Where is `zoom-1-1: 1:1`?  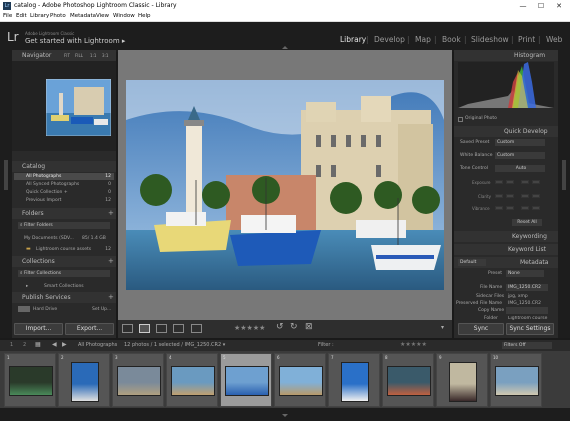
zoom-1-1: 1:1 is located at coordinates (93, 55).